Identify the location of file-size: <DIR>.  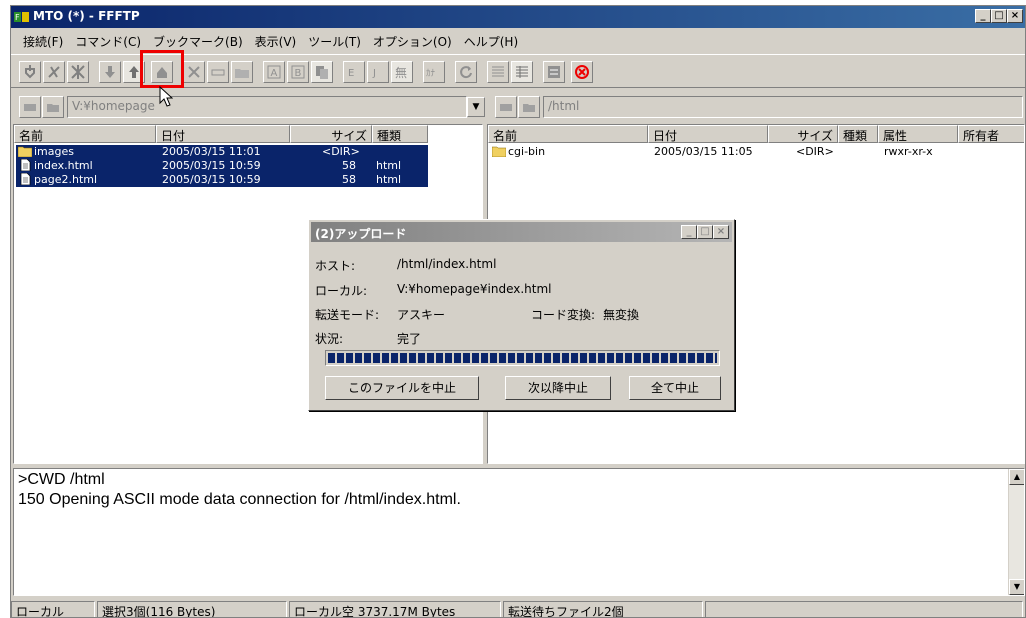
(341, 151).